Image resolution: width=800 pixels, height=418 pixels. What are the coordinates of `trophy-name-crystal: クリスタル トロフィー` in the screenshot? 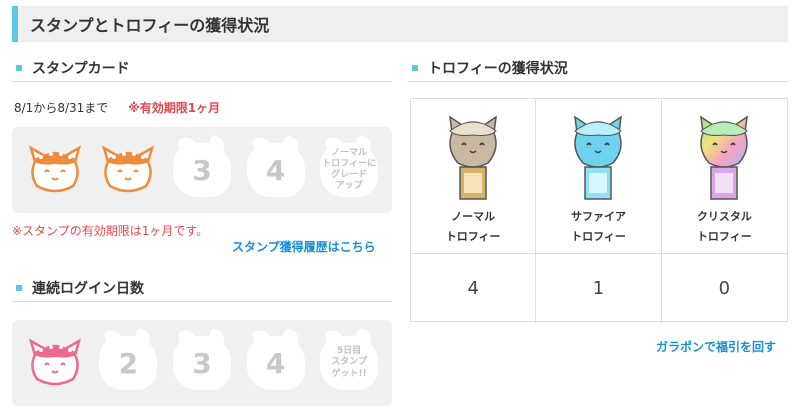 It's located at (724, 226).